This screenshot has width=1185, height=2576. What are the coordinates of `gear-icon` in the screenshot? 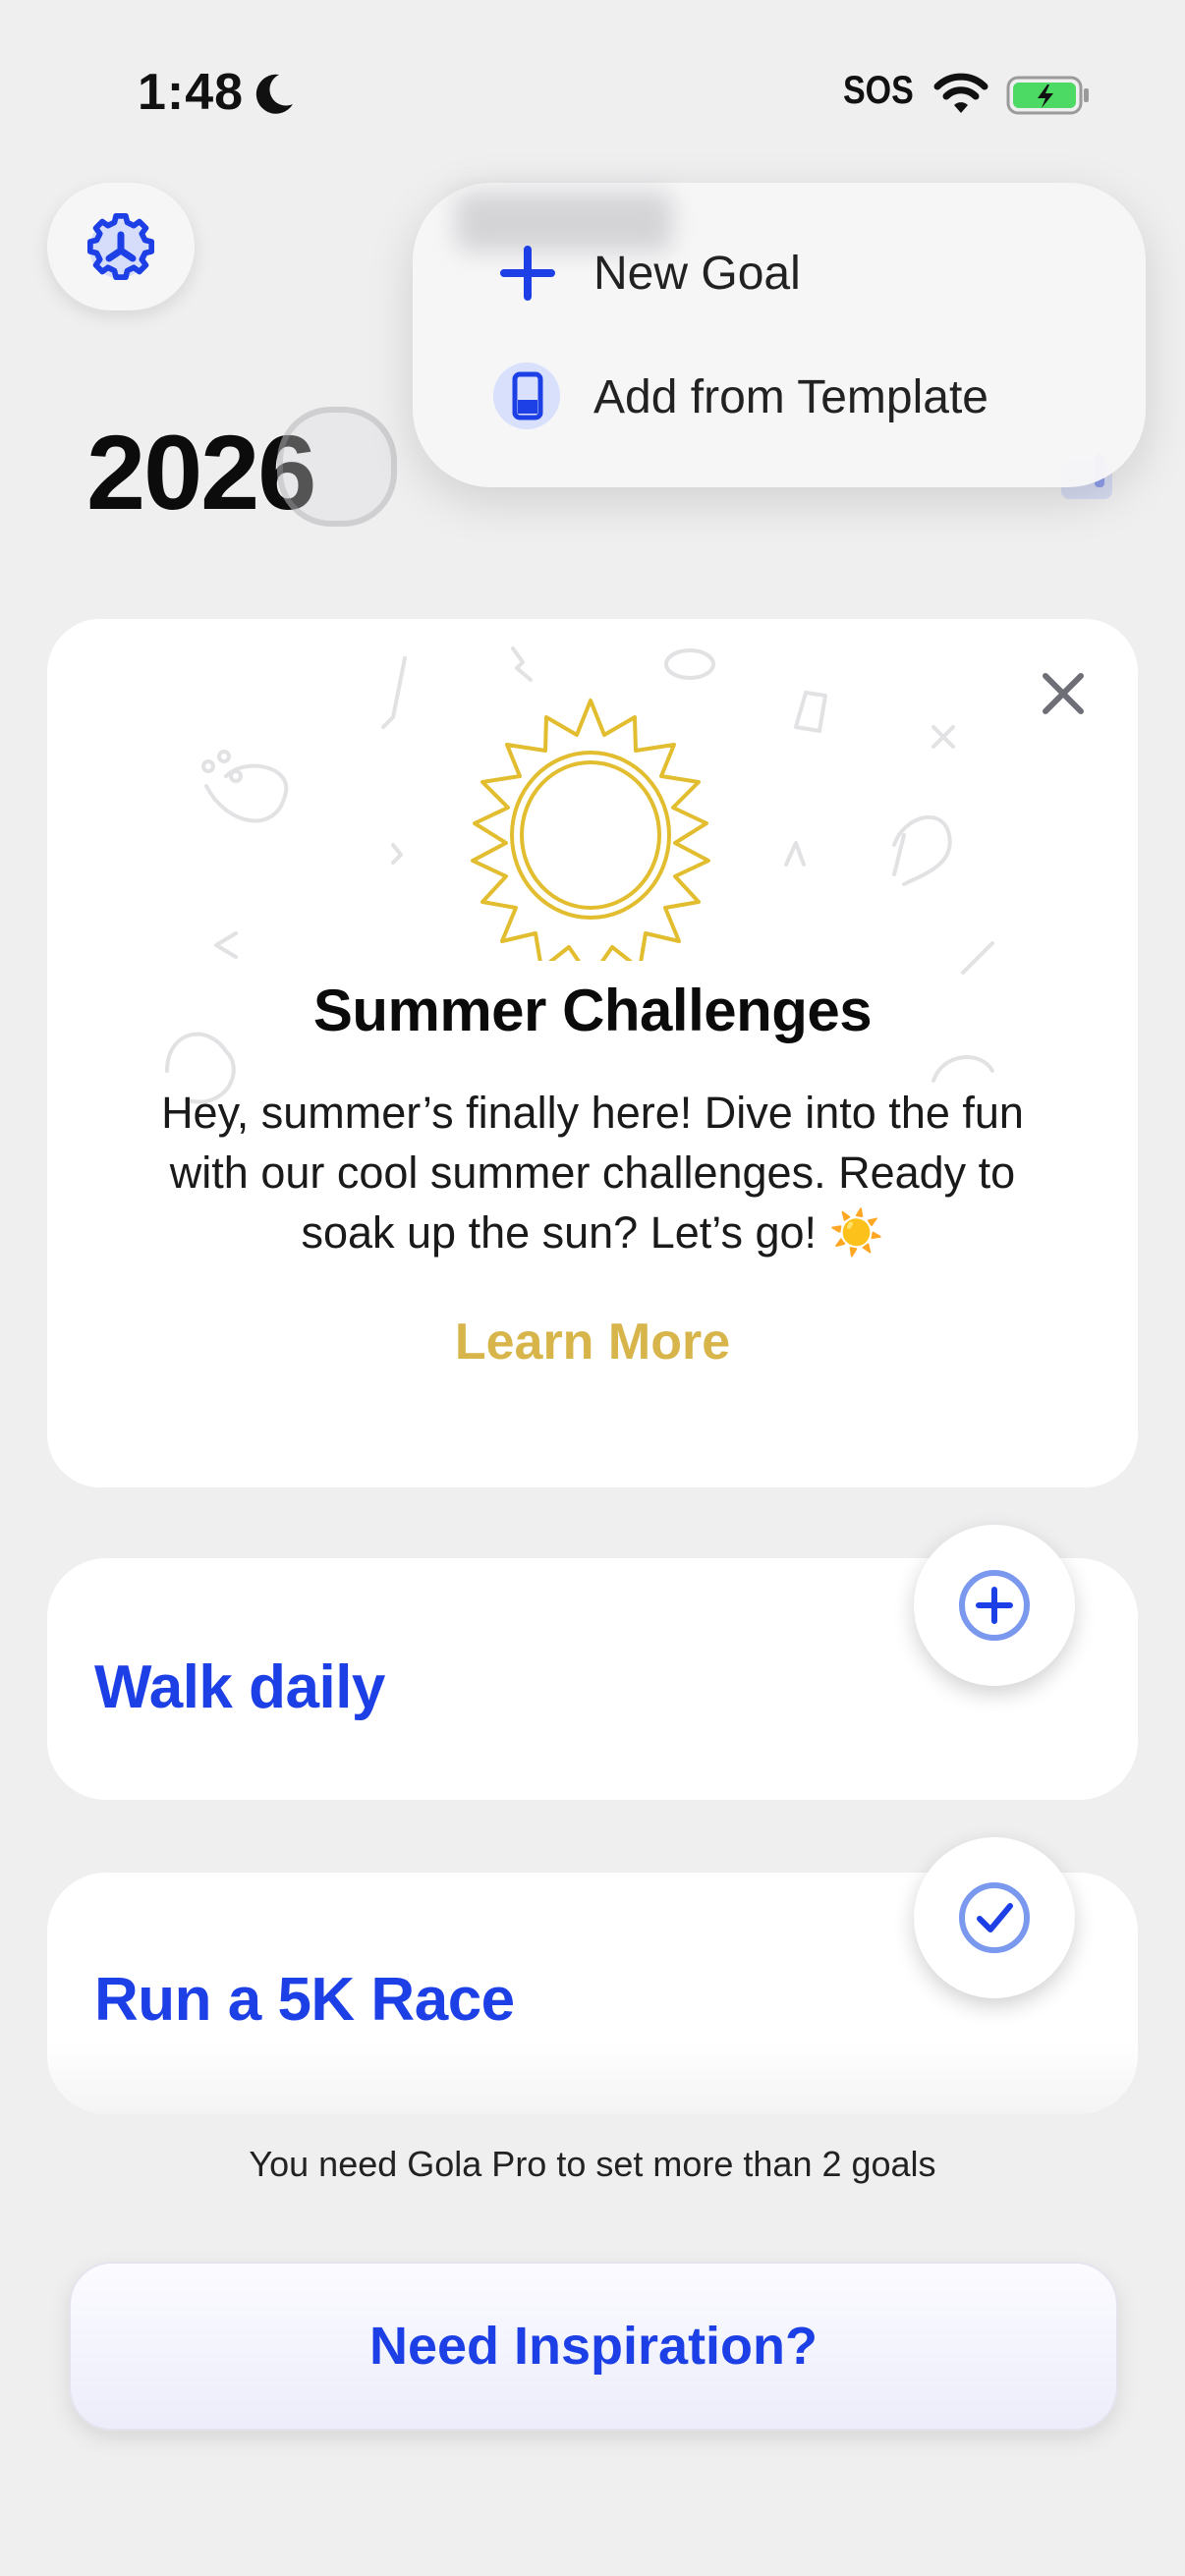 It's located at (121, 246).